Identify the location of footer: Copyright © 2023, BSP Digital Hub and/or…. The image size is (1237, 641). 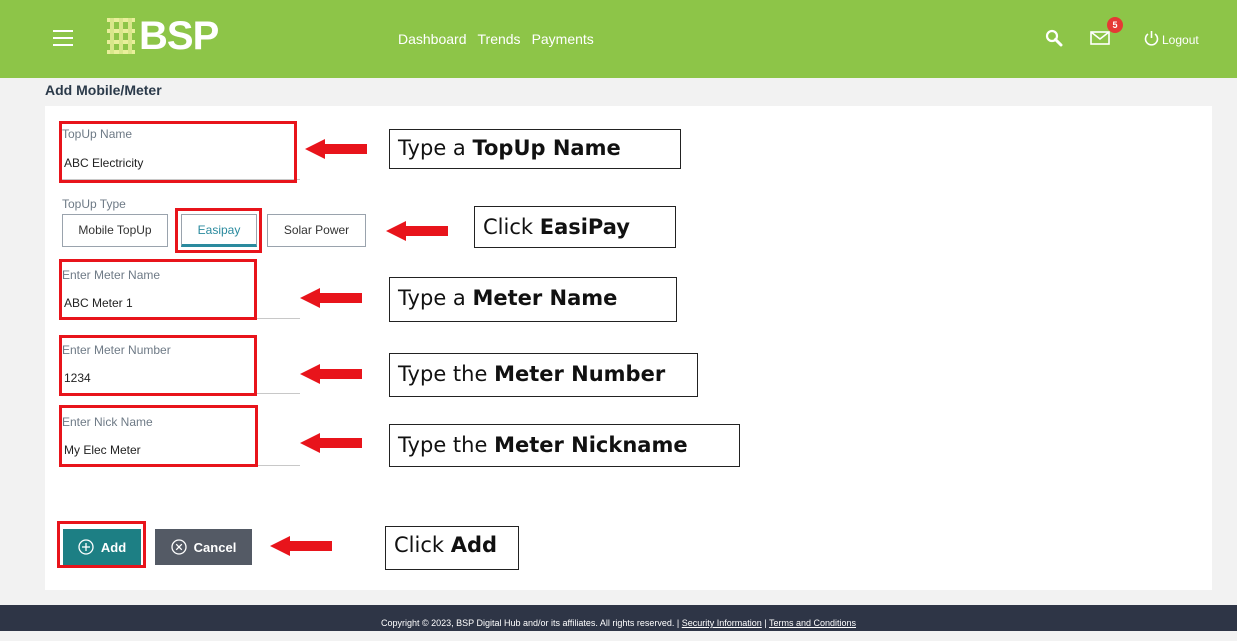
(618, 618).